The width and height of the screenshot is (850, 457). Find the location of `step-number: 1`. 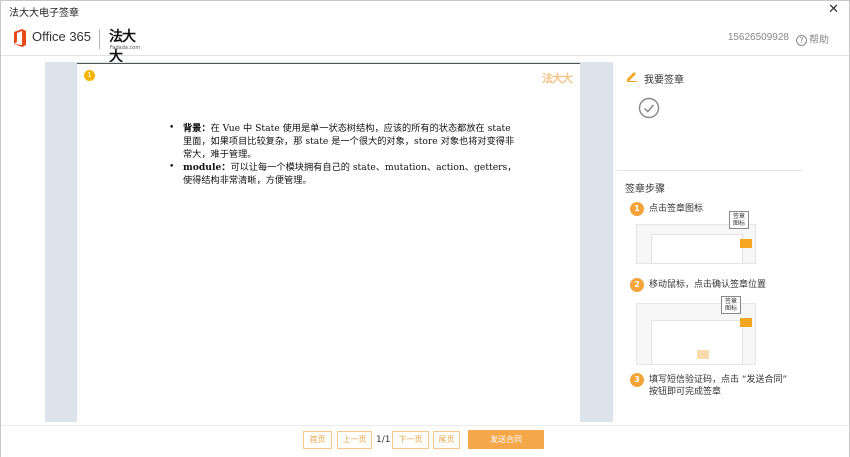

step-number: 1 is located at coordinates (637, 209).